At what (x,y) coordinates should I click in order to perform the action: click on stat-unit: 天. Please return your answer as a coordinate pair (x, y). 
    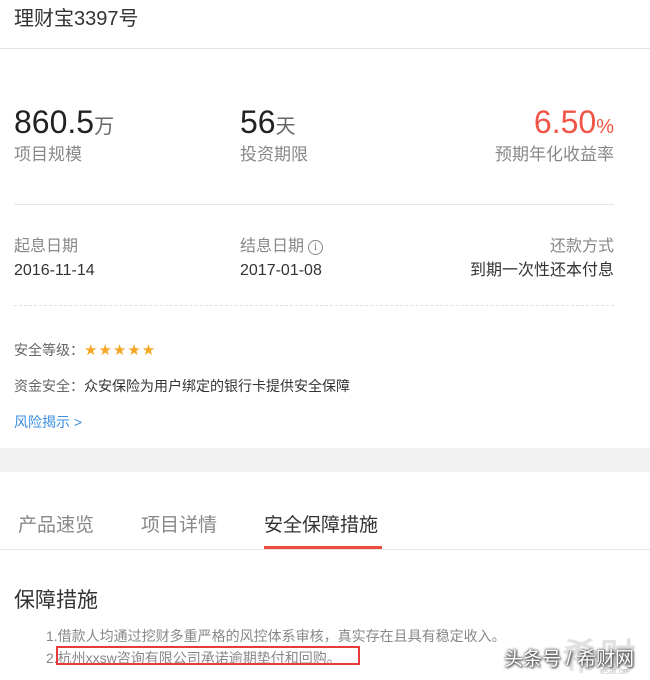
    Looking at the image, I should click on (285, 127).